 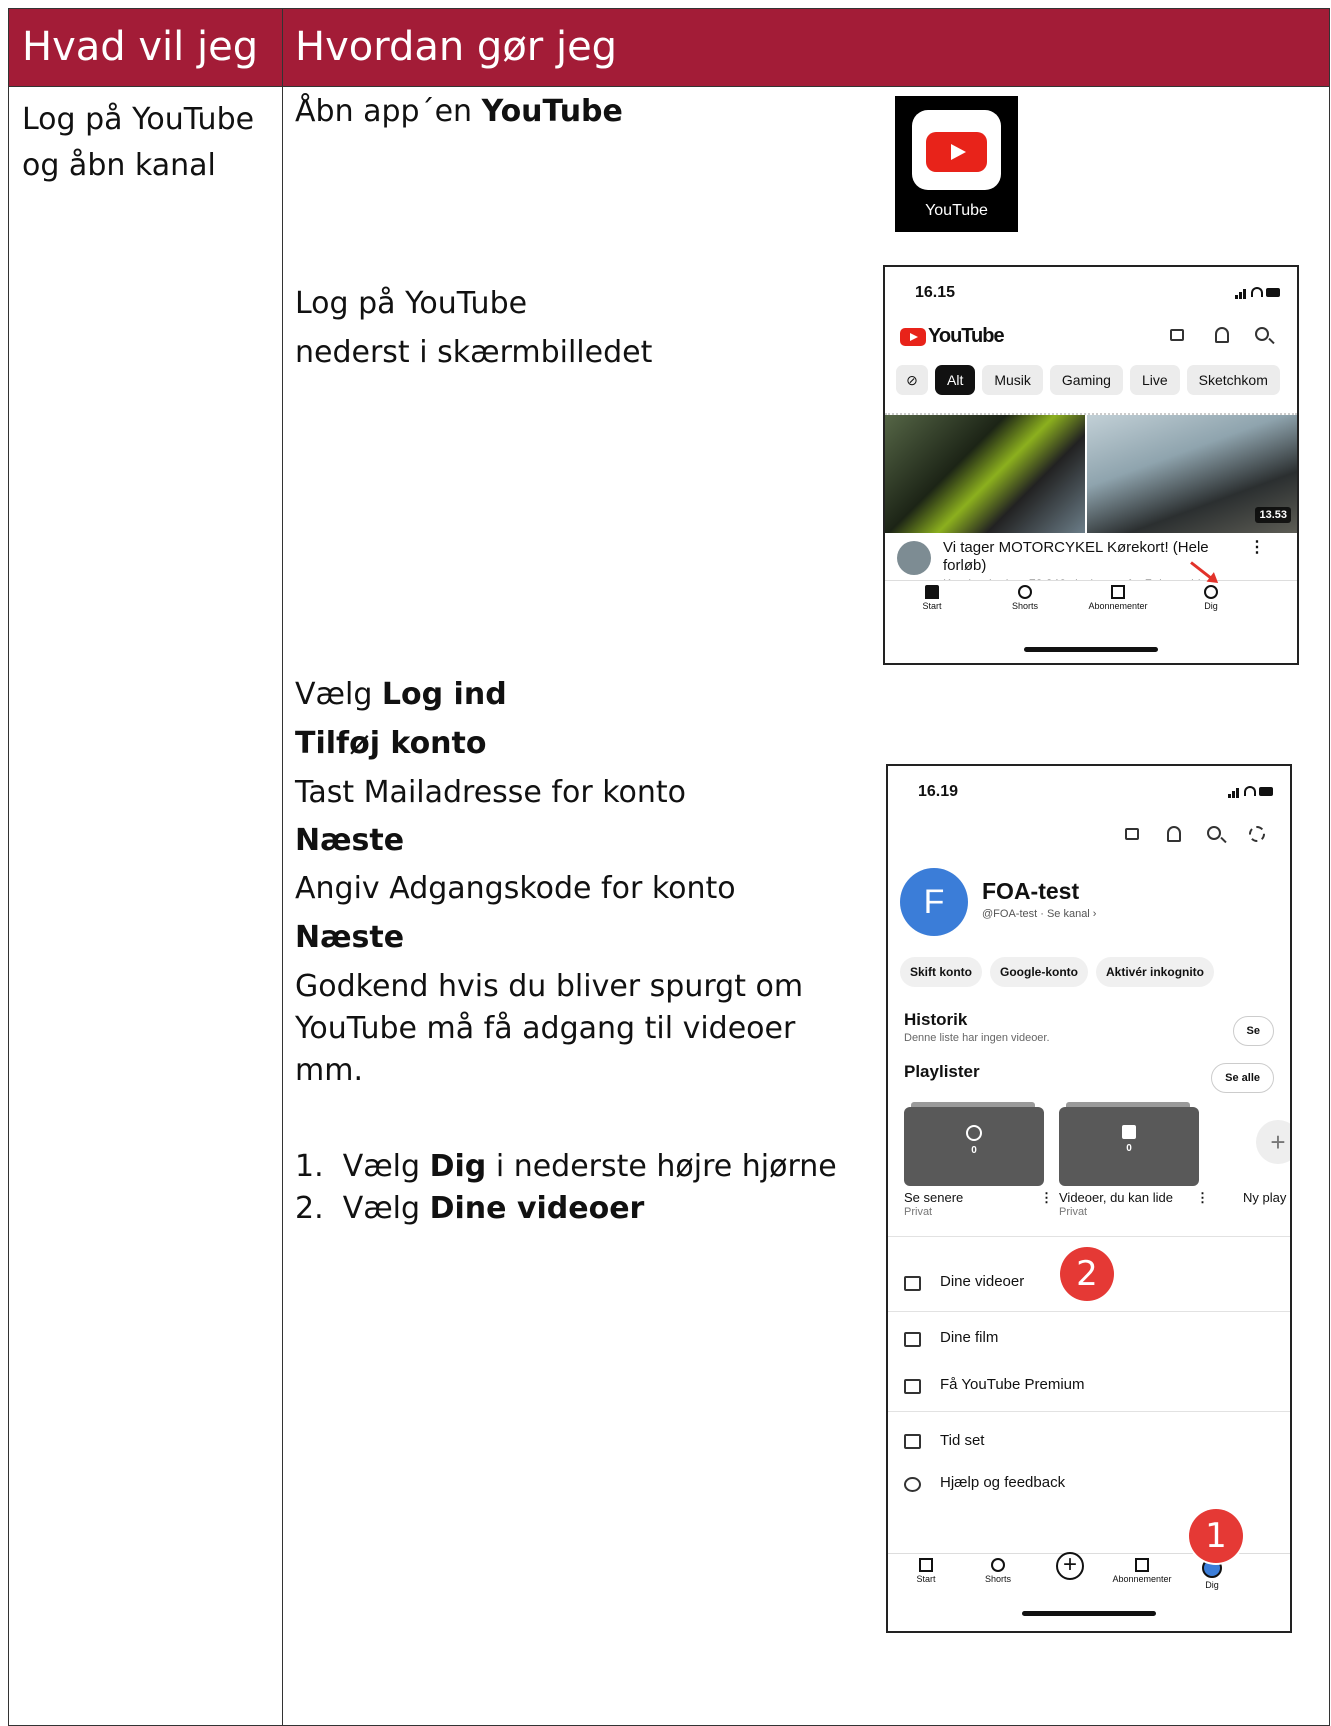 I want to click on video-thumbnail: 13.53, so click(x=1091, y=469).